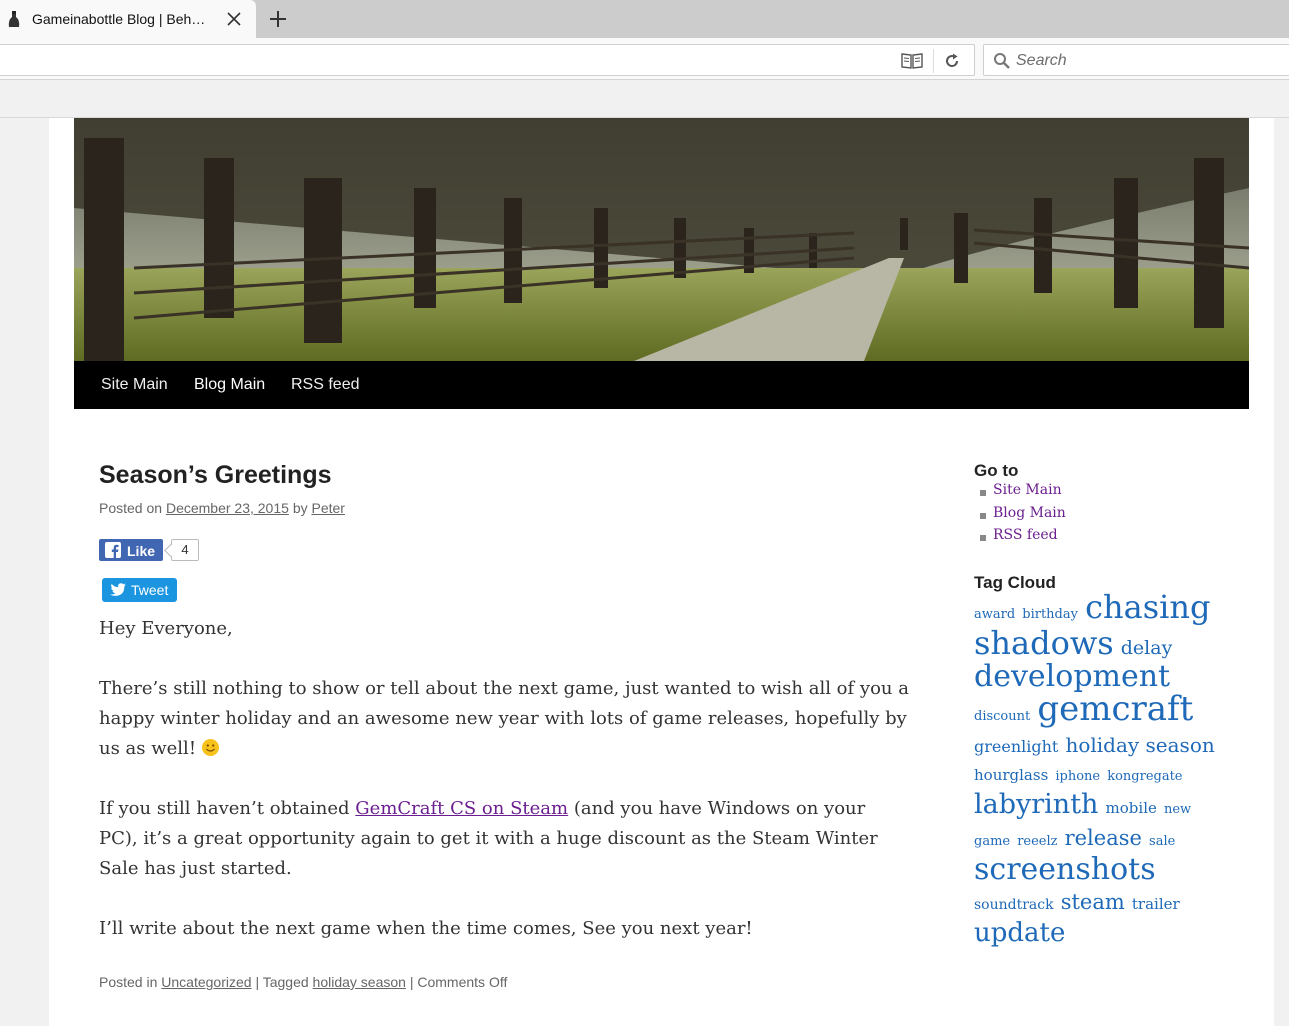 The image size is (1289, 1026). Describe the element at coordinates (1011, 775) in the screenshot. I see `tag-cloud-link: hourglass` at that location.